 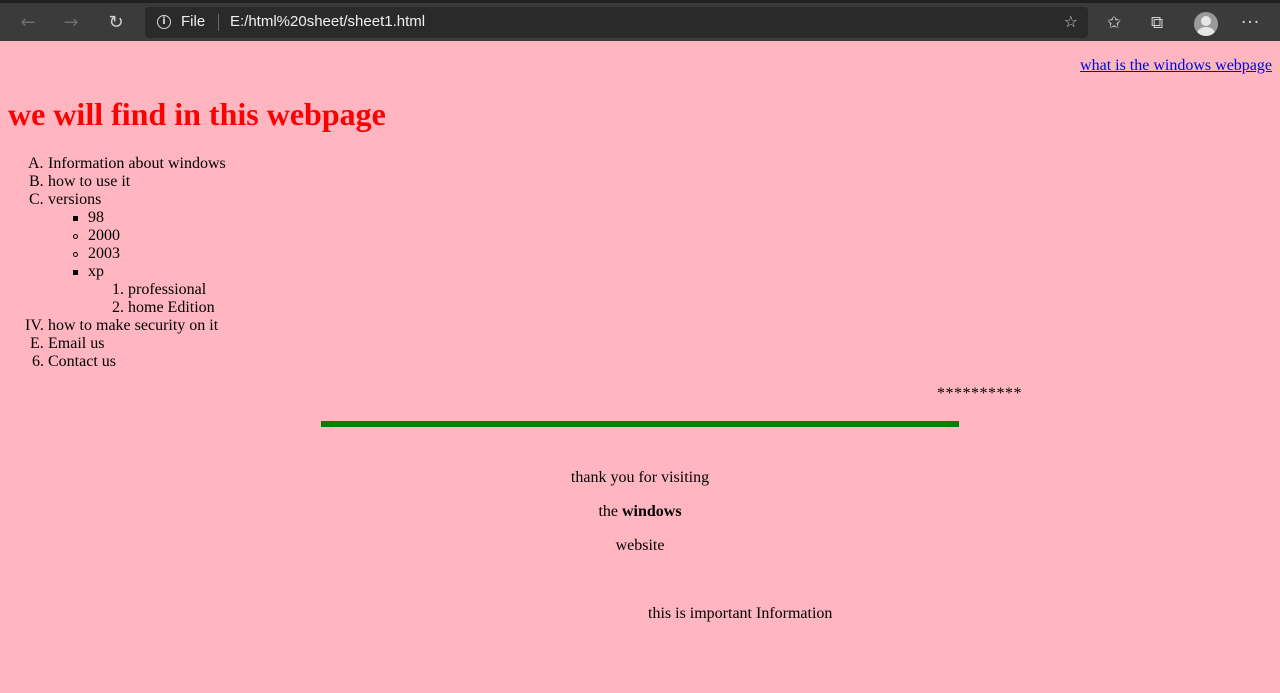 I want to click on green-horizontal-rule, so click(x=640, y=424).